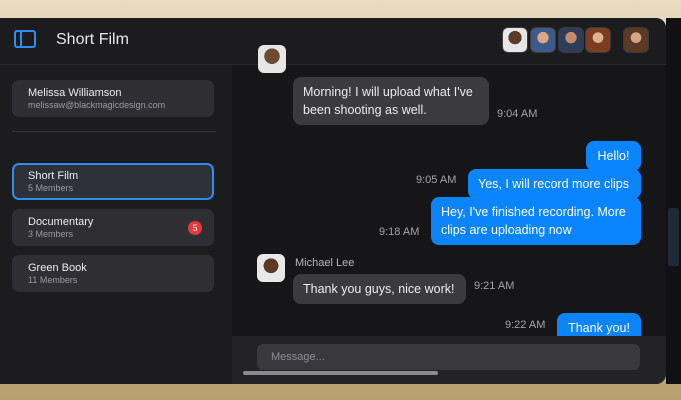 This screenshot has width=681, height=400. I want to click on unread-badge: 5, so click(195, 228).